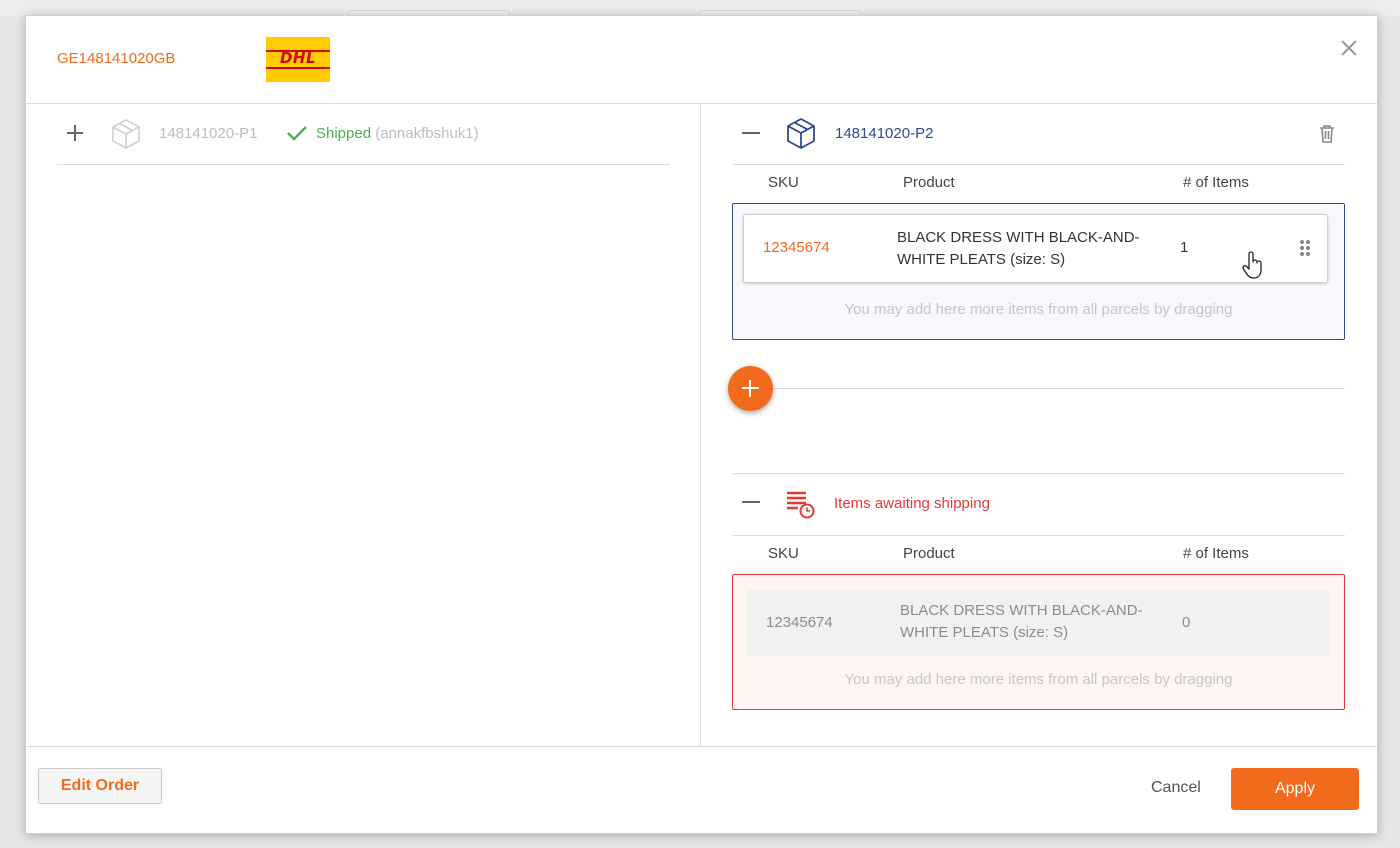 This screenshot has height=848, width=1400. What do you see at coordinates (912, 503) in the screenshot?
I see `awaiting-title: Items awaiting shipping` at bounding box center [912, 503].